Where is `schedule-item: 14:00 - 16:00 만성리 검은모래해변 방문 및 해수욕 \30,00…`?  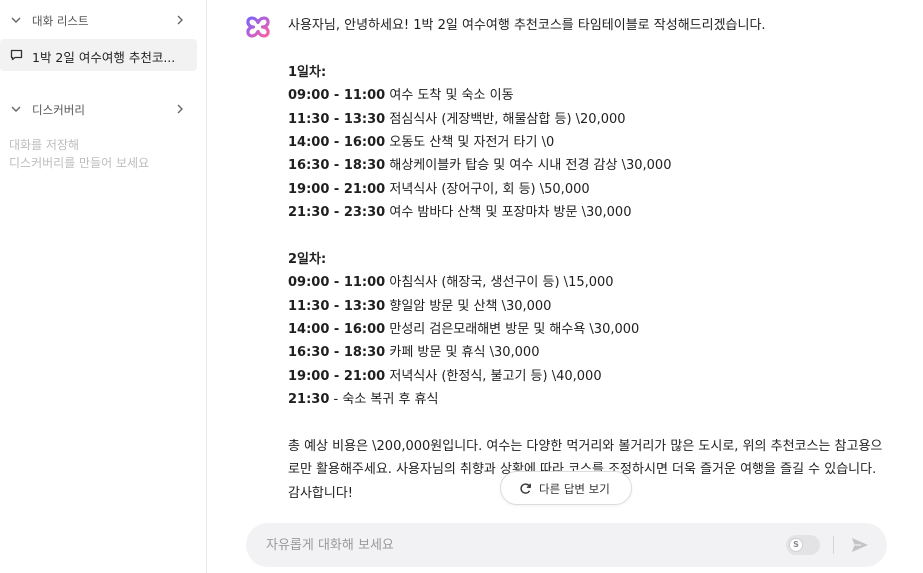 schedule-item: 14:00 - 16:00 만성리 검은모래해변 방문 및 해수욕 \30,00… is located at coordinates (588, 329).